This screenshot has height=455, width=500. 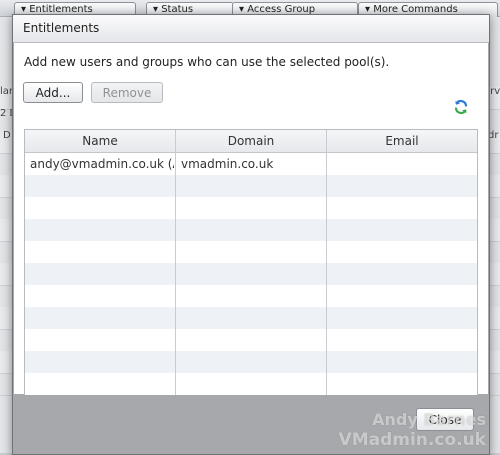 What do you see at coordinates (102, 164) in the screenshot?
I see `cell-name: andy@vmadmin.co.uk (A` at bounding box center [102, 164].